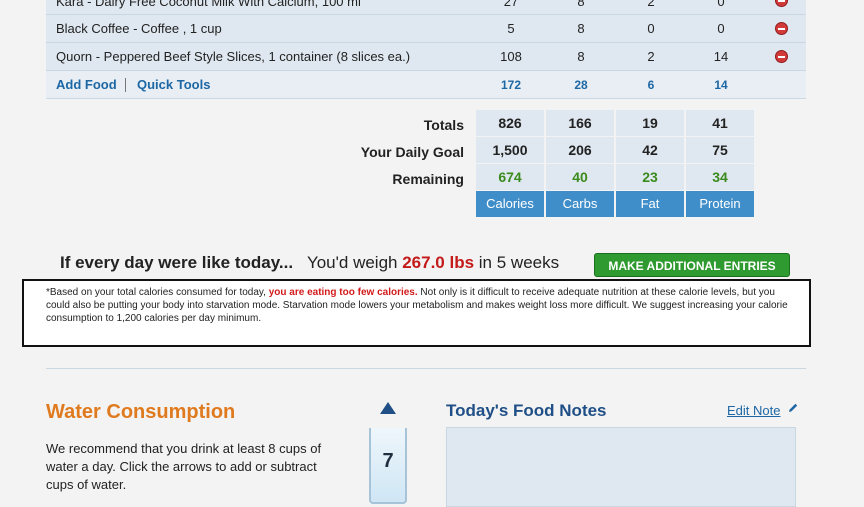 This screenshot has width=864, height=507. I want to click on notice-warning: you are eating too few calories., so click(343, 292).